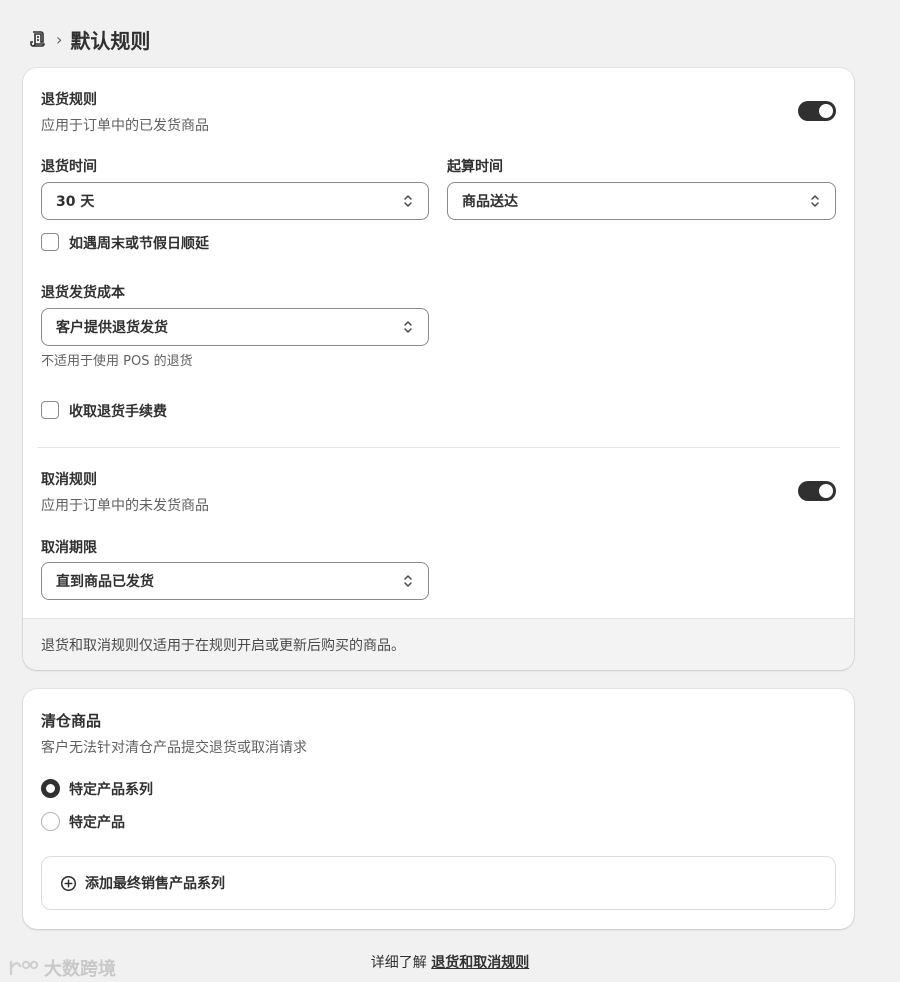  Describe the element at coordinates (50, 788) in the screenshot. I see `radio-specific-collections` at that location.